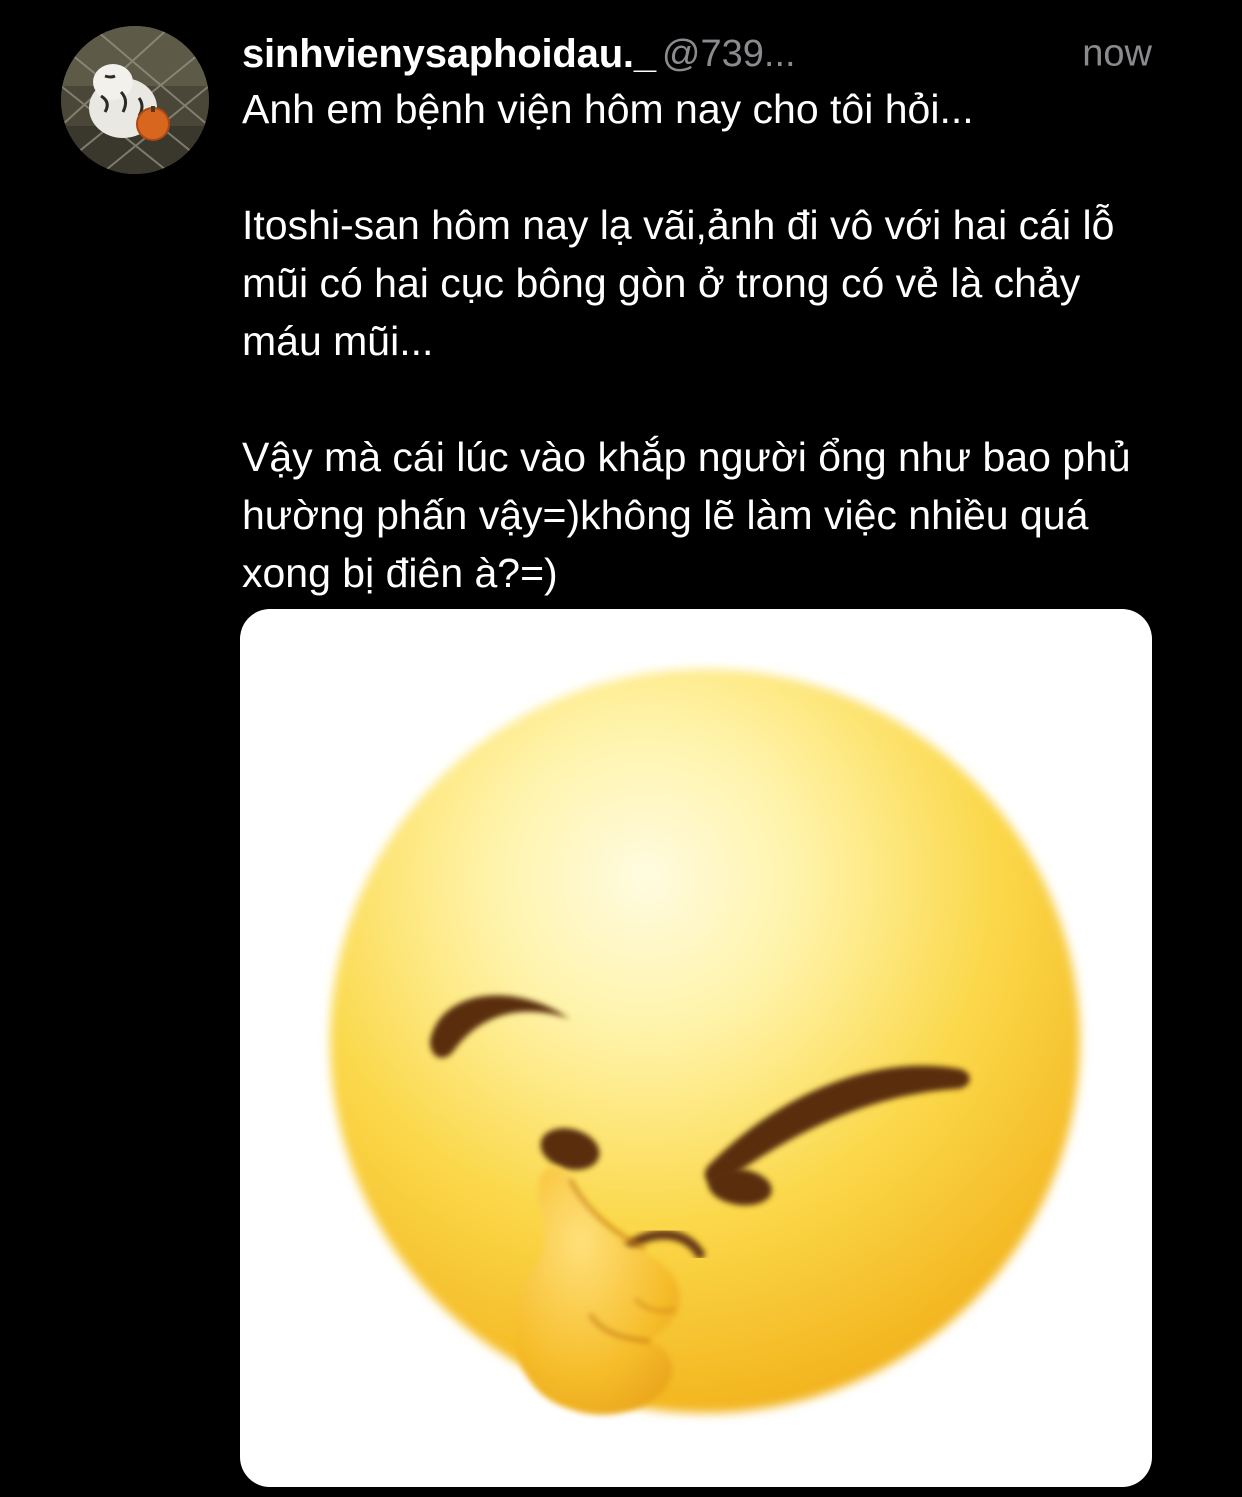 The width and height of the screenshot is (1242, 1497). I want to click on post-header: sinhvienysaphoidau._ @739... now, so click(697, 54).